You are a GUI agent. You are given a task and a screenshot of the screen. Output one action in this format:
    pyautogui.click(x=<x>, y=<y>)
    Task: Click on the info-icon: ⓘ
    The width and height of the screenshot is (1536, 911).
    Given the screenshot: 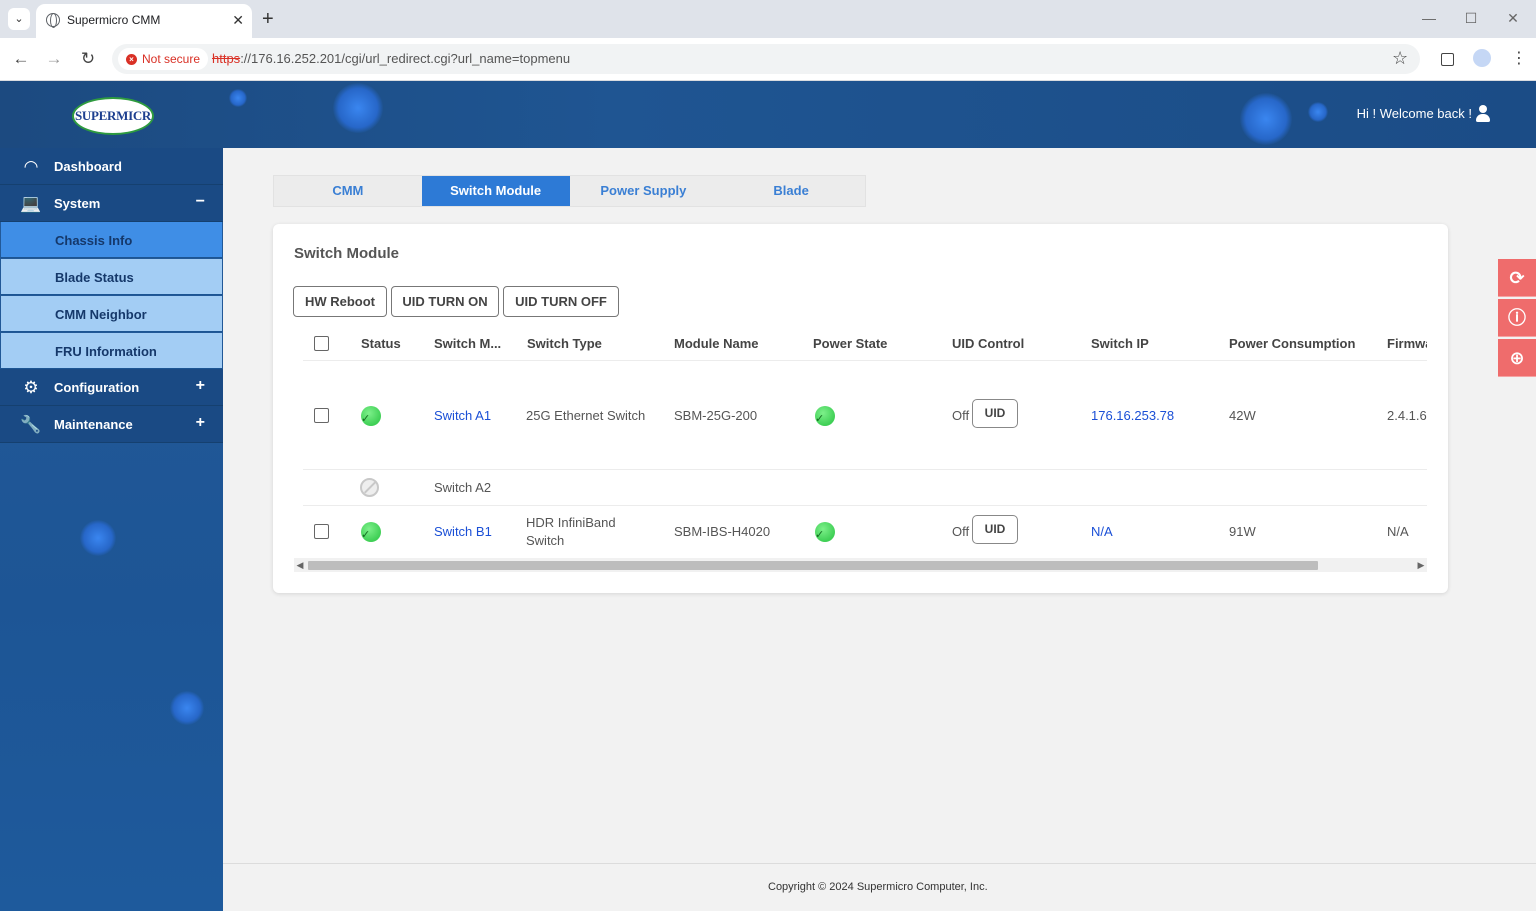 What is the action you would take?
    pyautogui.click(x=1517, y=318)
    